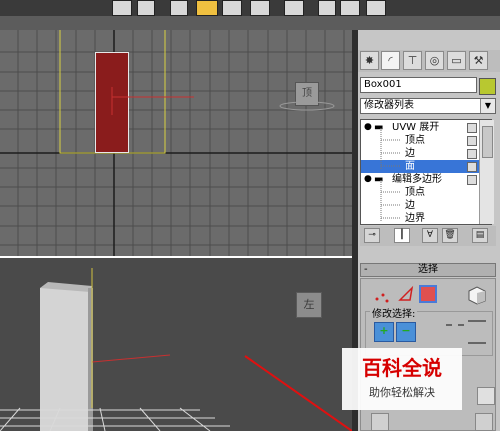 This screenshot has height=431, width=500. Describe the element at coordinates (366, 269) in the screenshot. I see `collapse-icon: -` at that location.